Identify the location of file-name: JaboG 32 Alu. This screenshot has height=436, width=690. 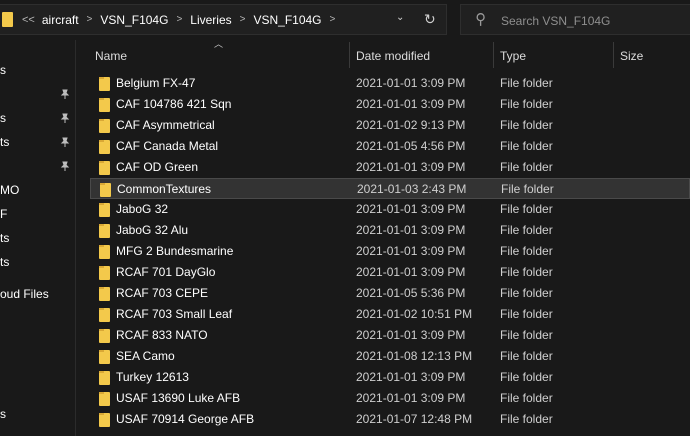
(152, 230).